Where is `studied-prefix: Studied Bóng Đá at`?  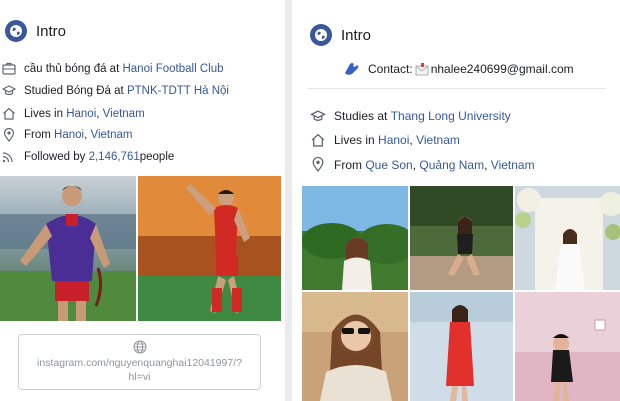 studied-prefix: Studied Bóng Đá at is located at coordinates (74, 90).